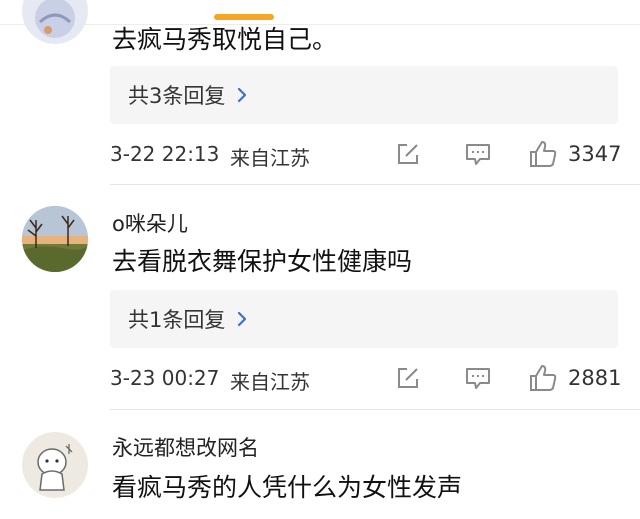 The image size is (640, 519). What do you see at coordinates (287, 487) in the screenshot?
I see `comment-text: 看疯马秀的人凭什么为女性发声` at bounding box center [287, 487].